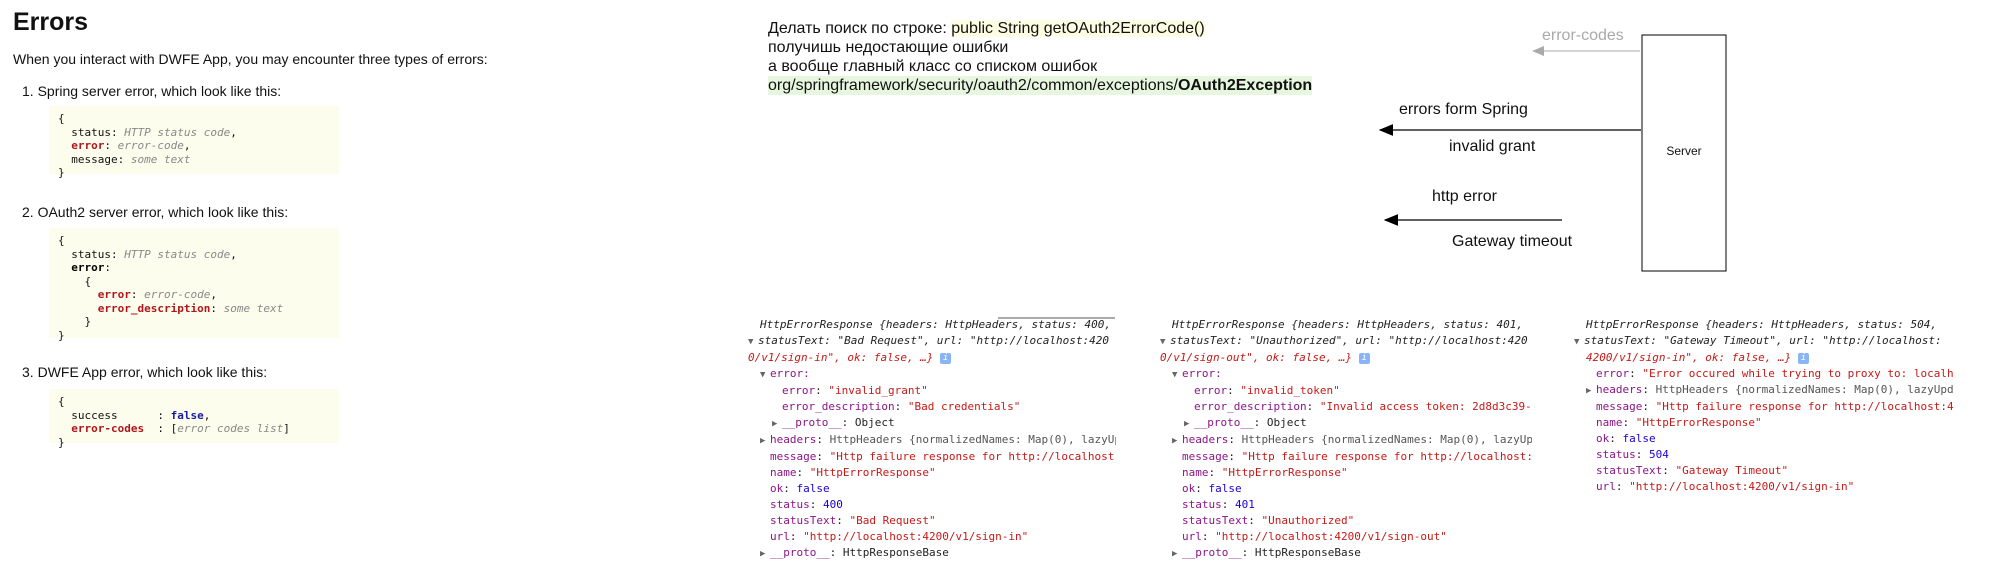 The width and height of the screenshot is (1997, 585). I want to click on server-label: Server, so click(1684, 151).